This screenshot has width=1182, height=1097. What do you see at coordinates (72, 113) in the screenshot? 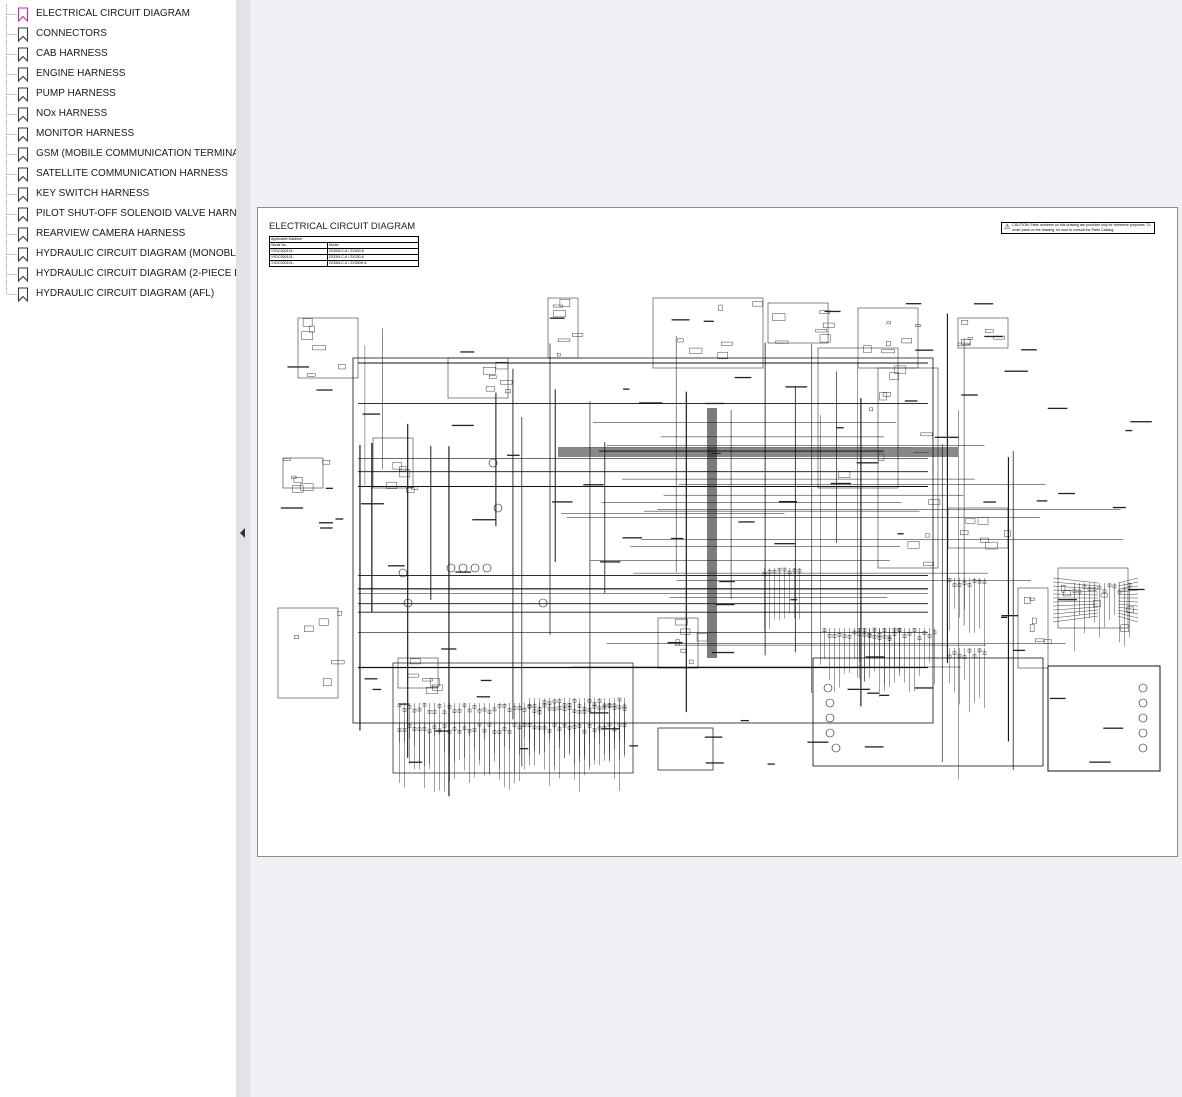
I see `bookmark-label: NOx HARNESS` at bounding box center [72, 113].